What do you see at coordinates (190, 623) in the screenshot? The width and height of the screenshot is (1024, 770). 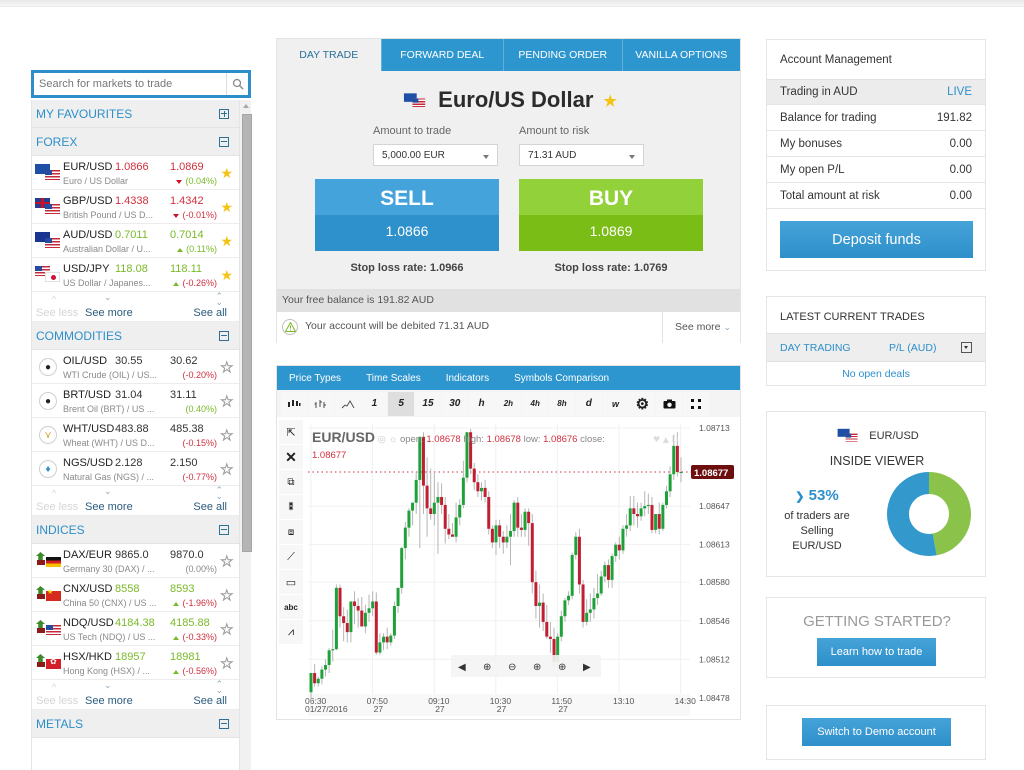 I see `ask-price: 4185.88` at bounding box center [190, 623].